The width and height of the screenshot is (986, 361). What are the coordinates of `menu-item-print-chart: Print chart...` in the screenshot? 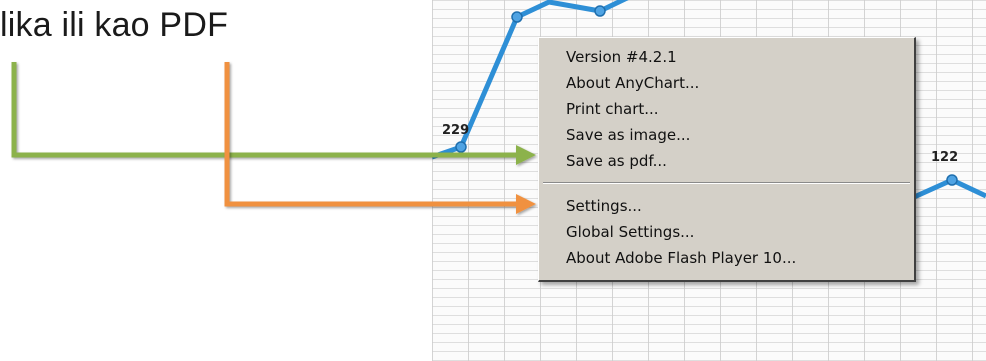 It's located at (726, 109).